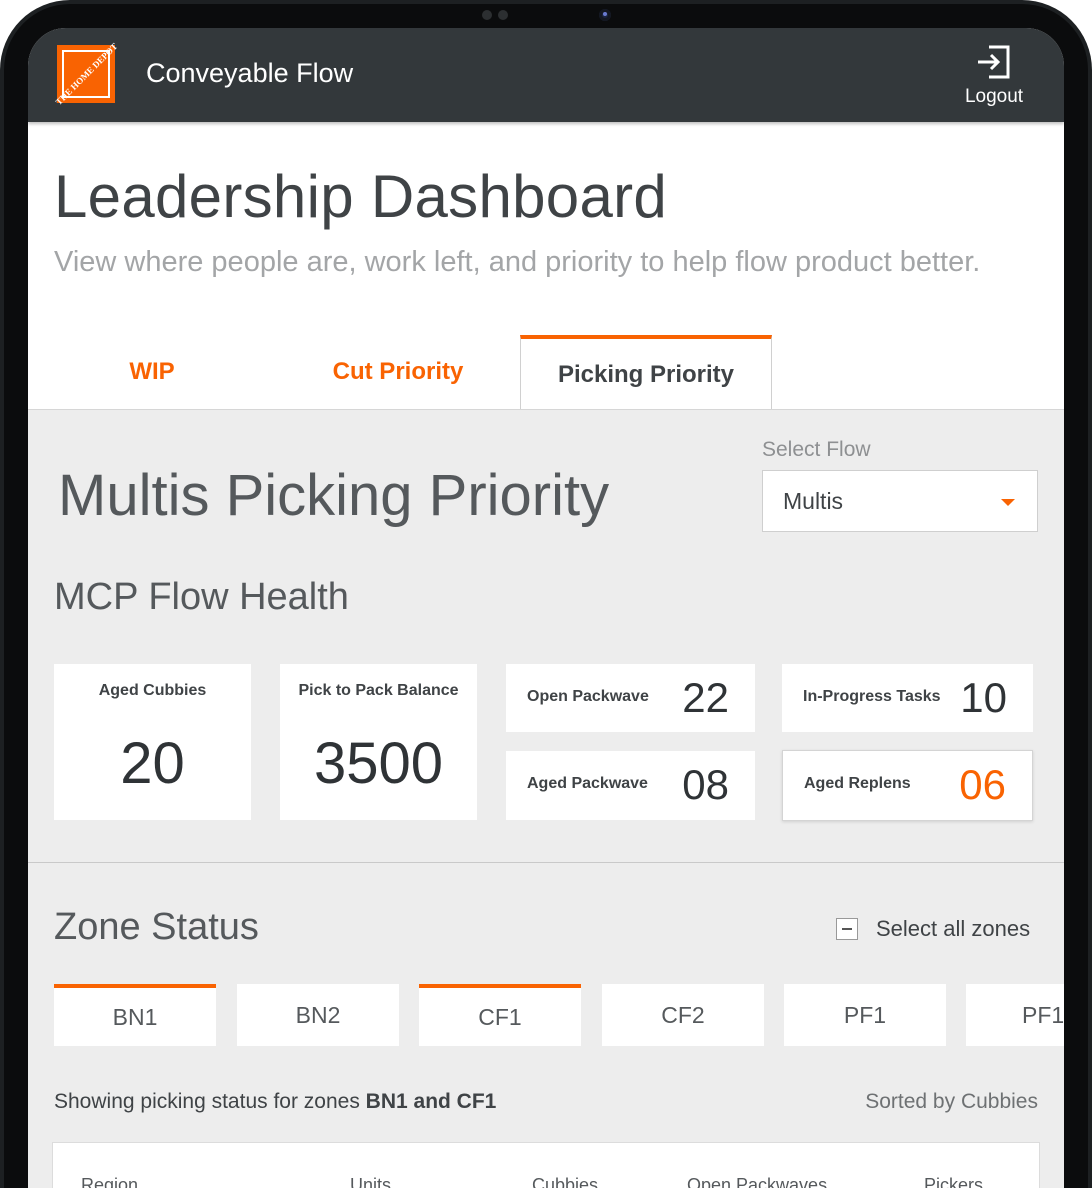  Describe the element at coordinates (156, 927) in the screenshot. I see `zone-status-title: Zone Status` at that location.